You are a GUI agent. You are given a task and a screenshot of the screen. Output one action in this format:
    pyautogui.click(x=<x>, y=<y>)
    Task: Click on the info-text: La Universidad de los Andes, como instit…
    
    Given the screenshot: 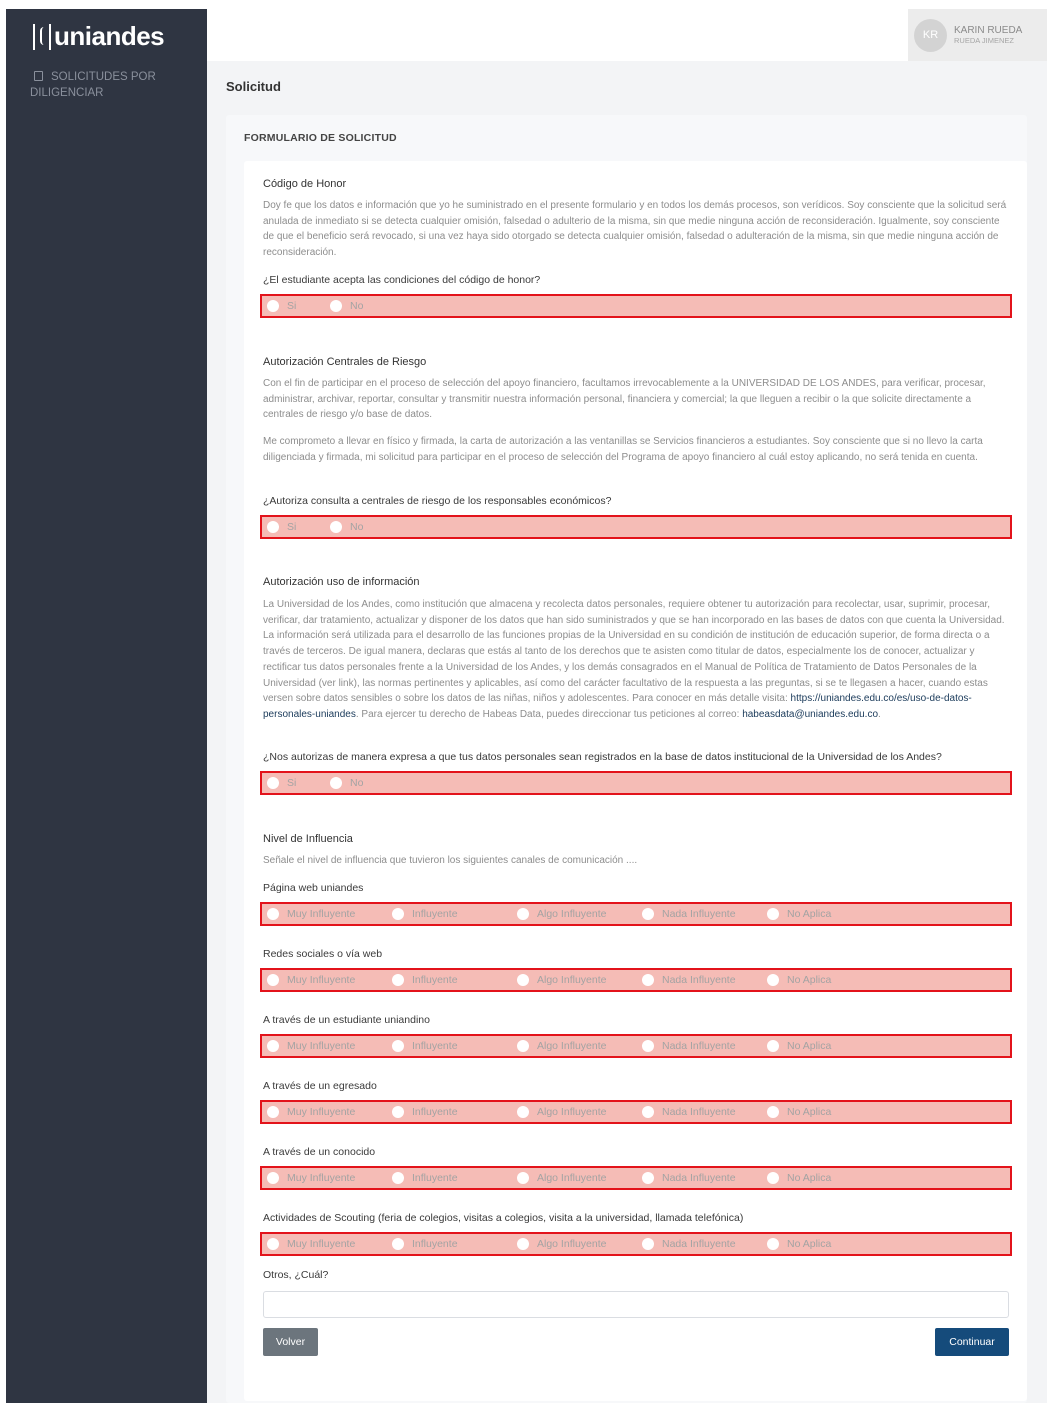 What is the action you would take?
    pyautogui.click(x=634, y=659)
    